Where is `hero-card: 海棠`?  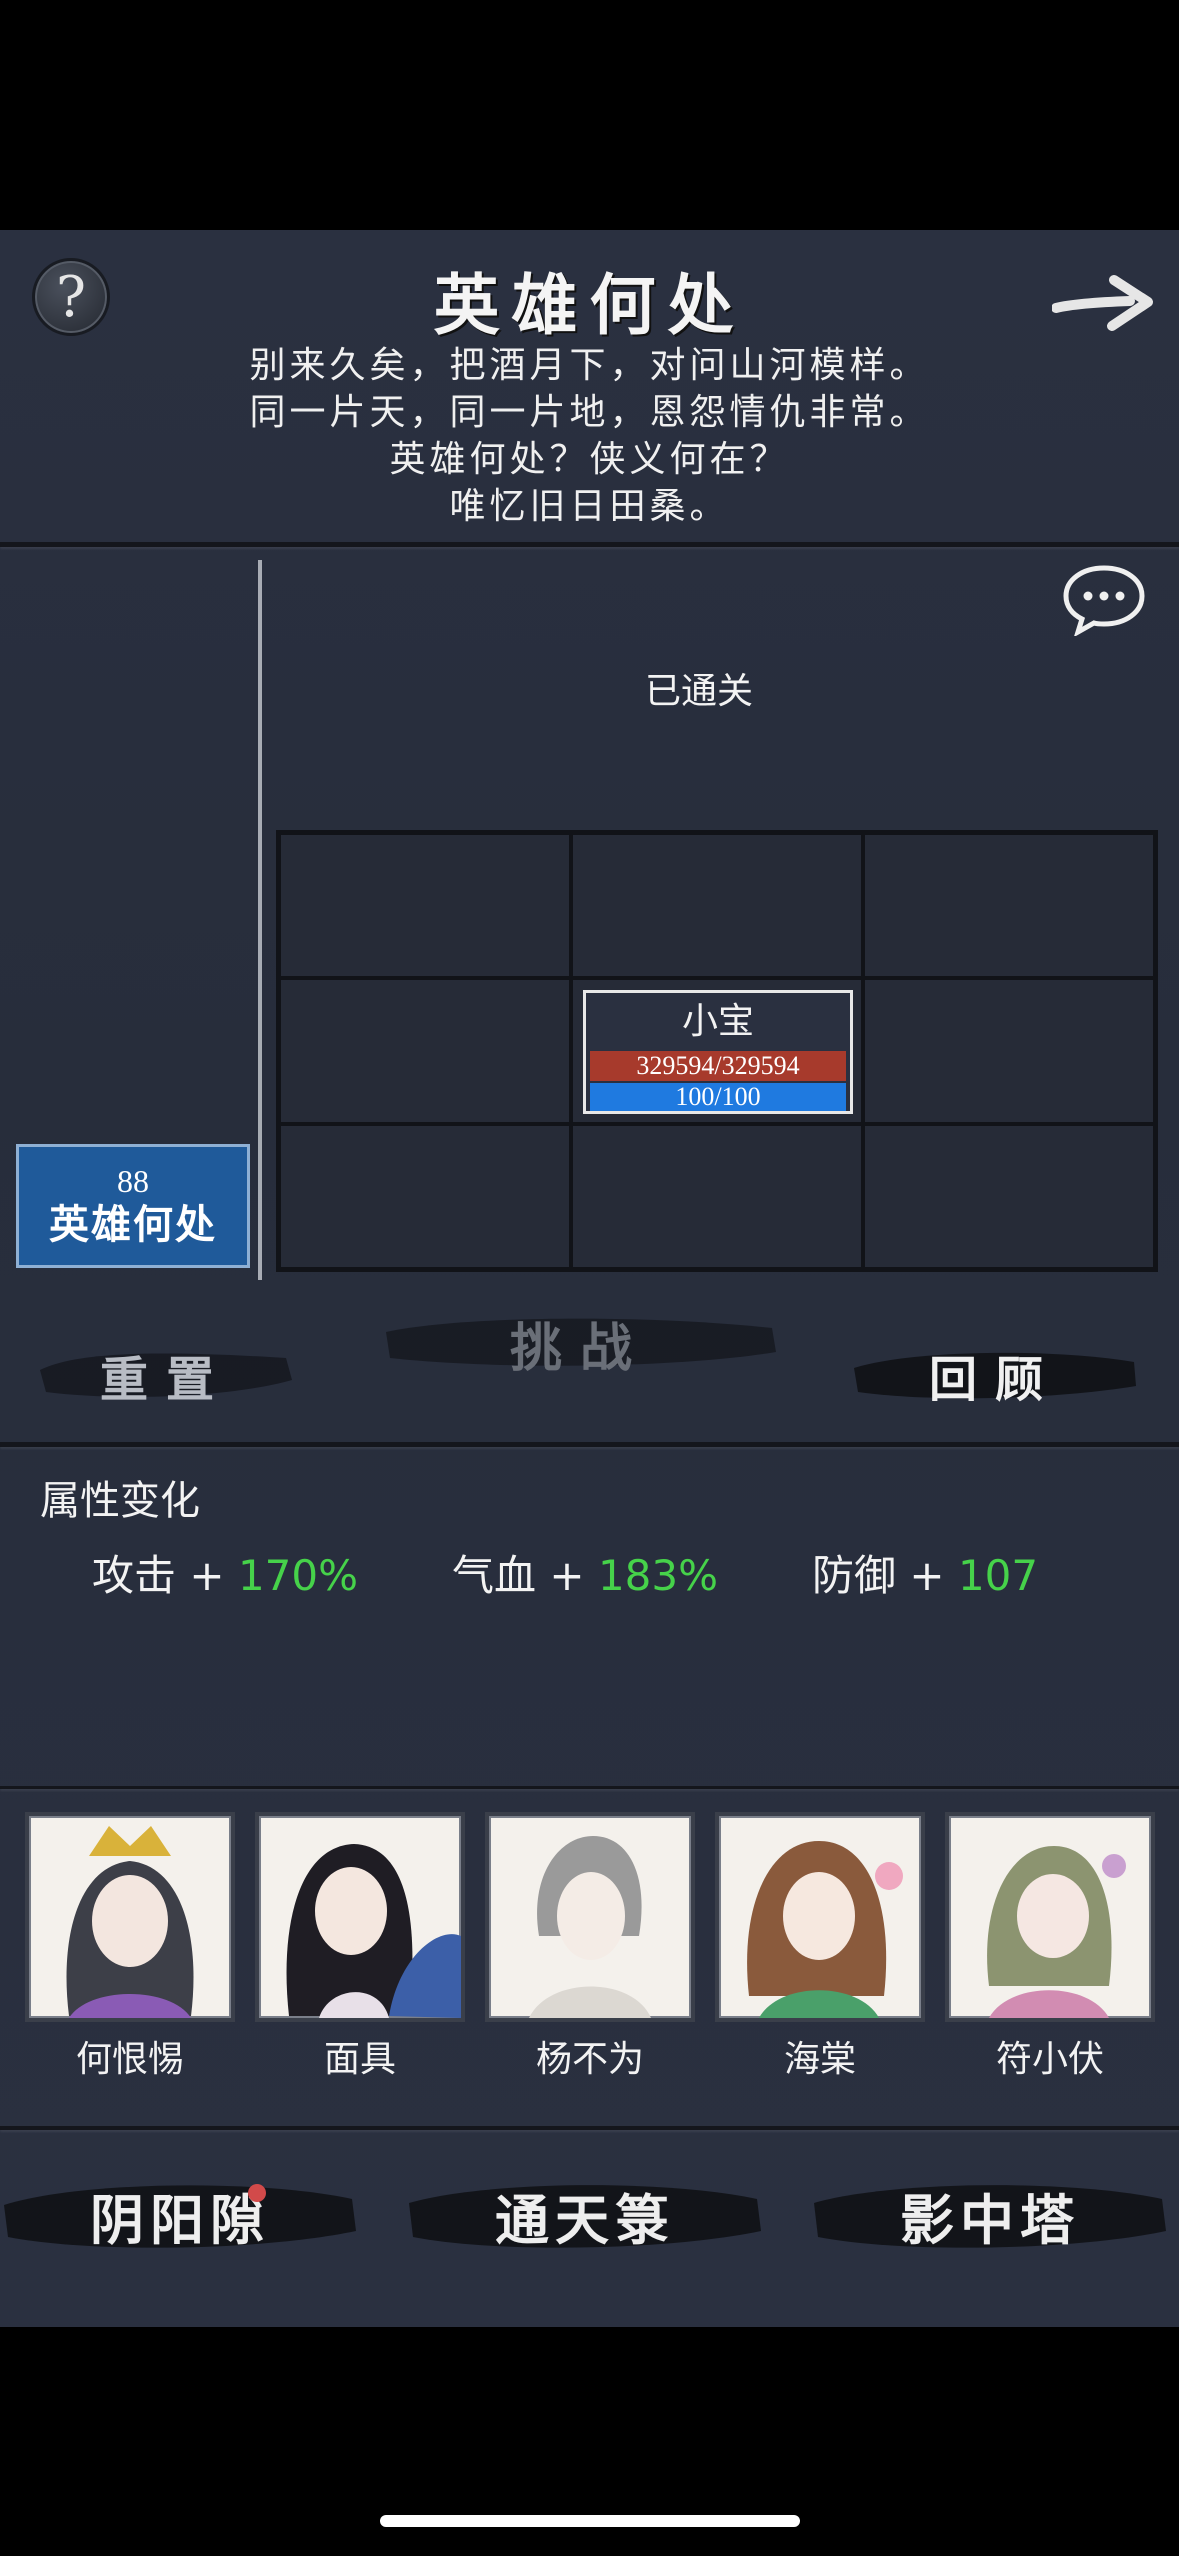
hero-card: 海棠 is located at coordinates (820, 1947).